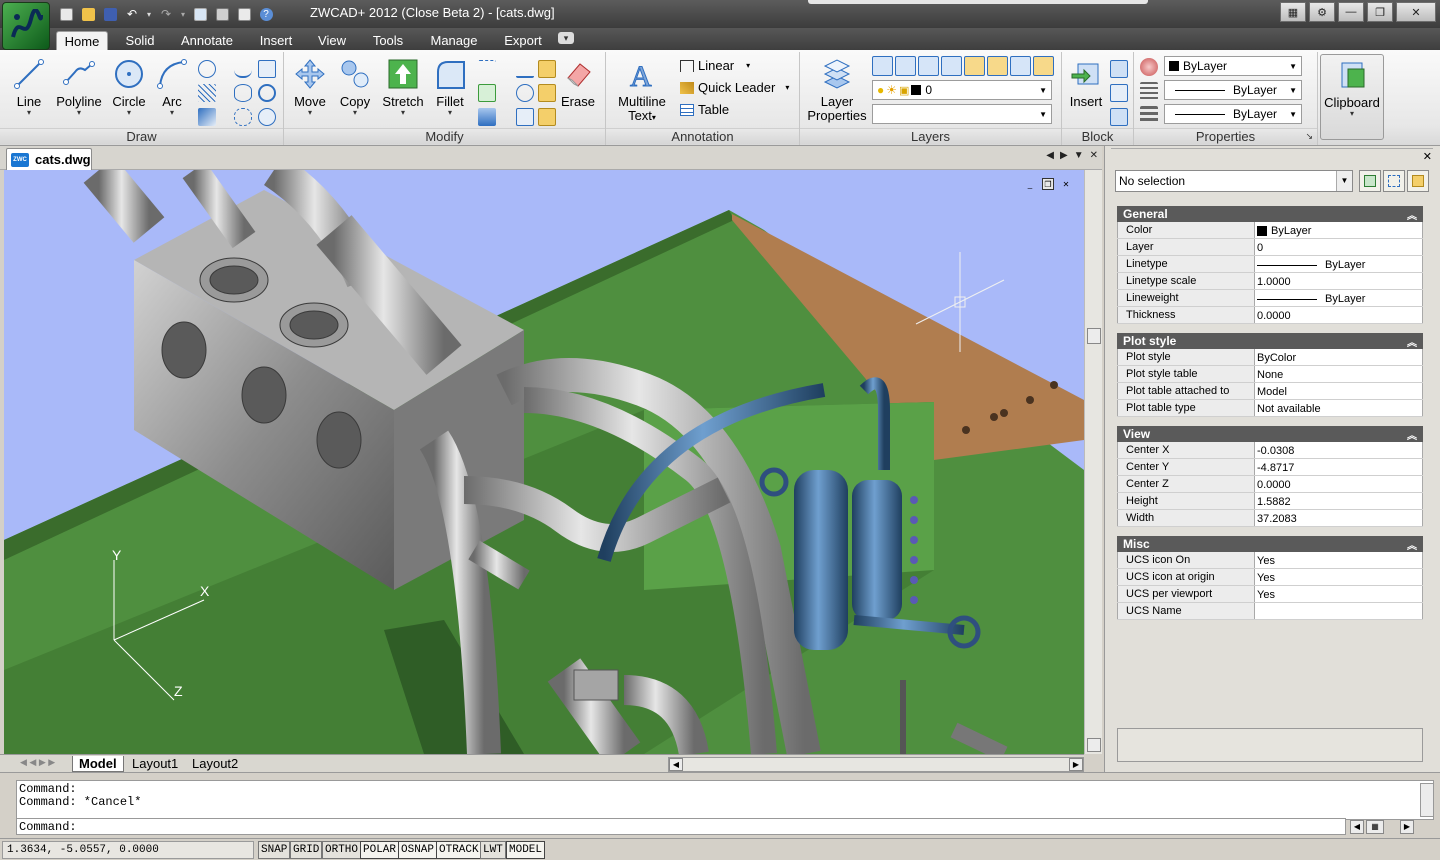 The height and width of the screenshot is (860, 1440). I want to click on layer-tool-8-icon, so click(1043, 66).